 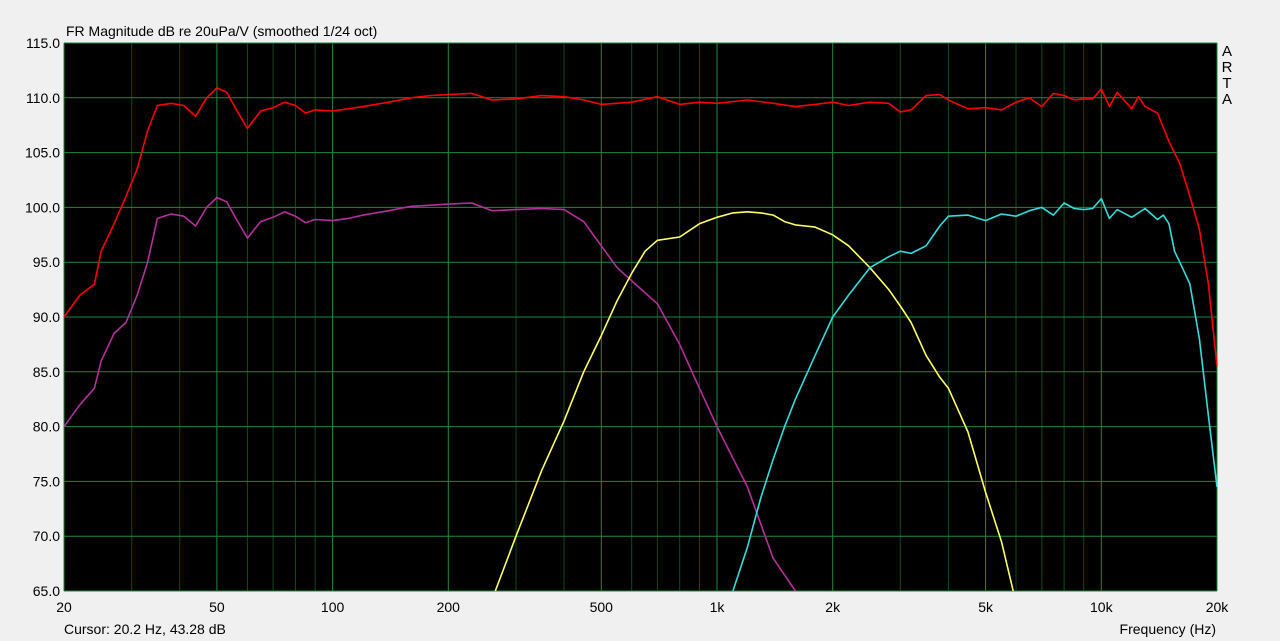 I want to click on y-tick-label: 115.0, so click(x=43, y=43).